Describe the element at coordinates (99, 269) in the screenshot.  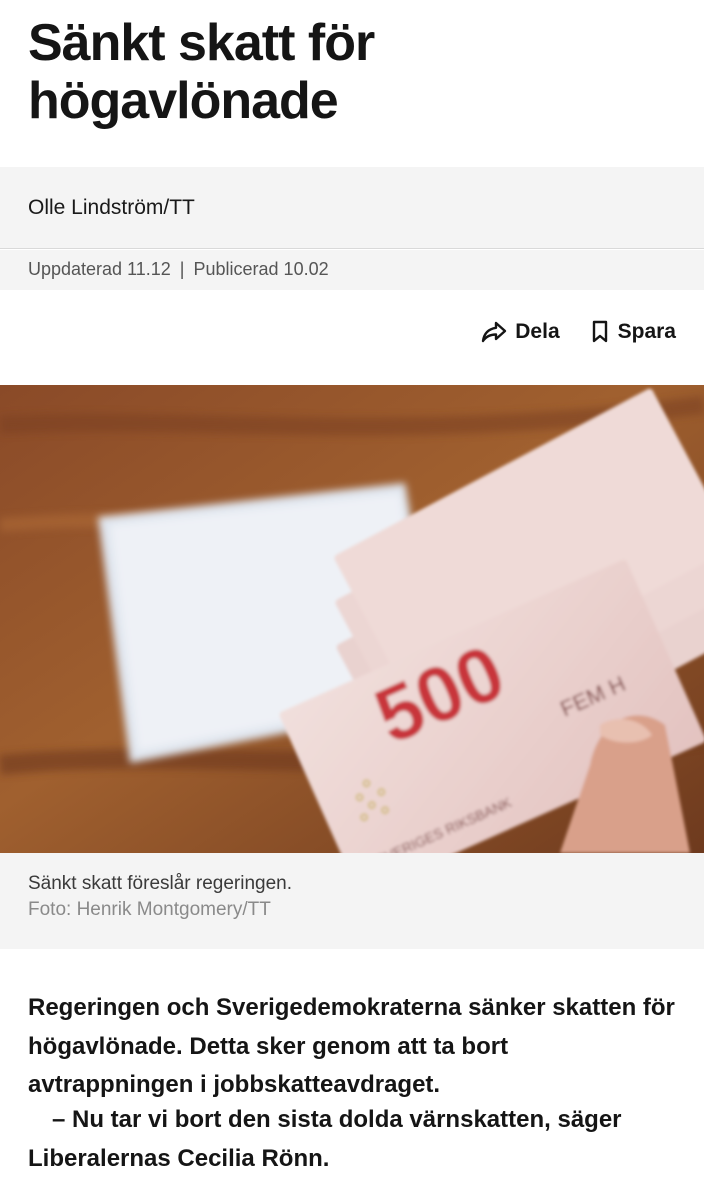
I see `updated-timestamp: Uppdaterad 11.12` at that location.